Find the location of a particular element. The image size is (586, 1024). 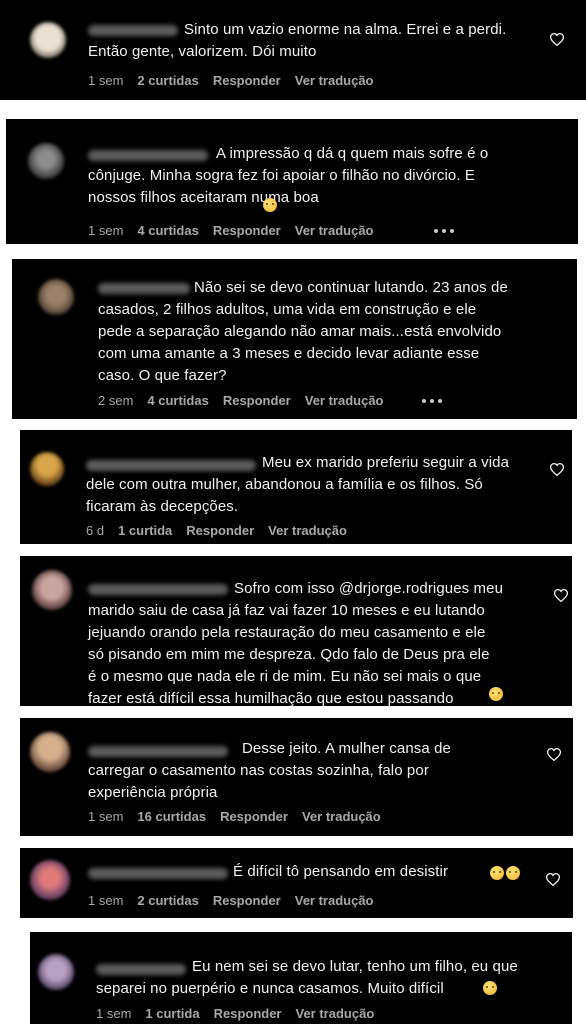

comment-text: É difícil tô pensando em desistir is located at coordinates (341, 871).